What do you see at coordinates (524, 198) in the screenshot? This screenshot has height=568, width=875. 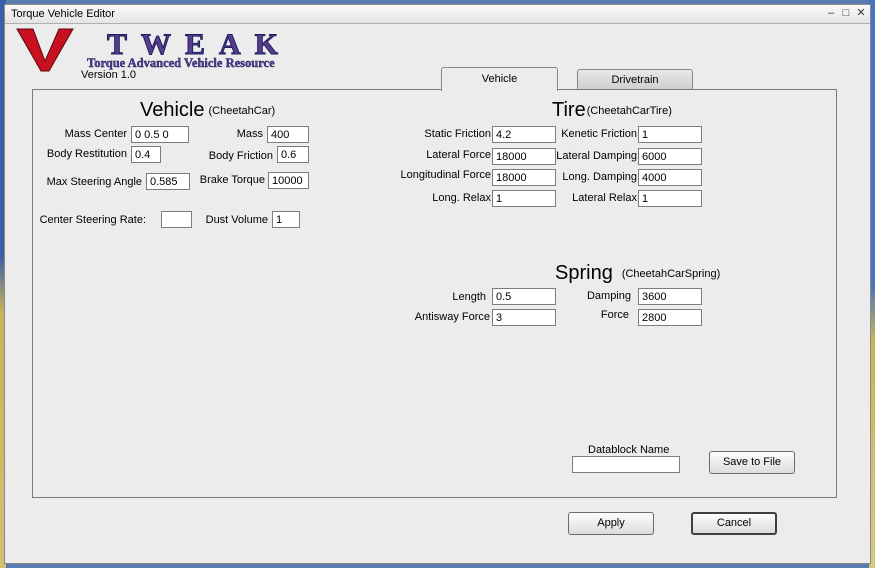 I see `long-relax-field` at bounding box center [524, 198].